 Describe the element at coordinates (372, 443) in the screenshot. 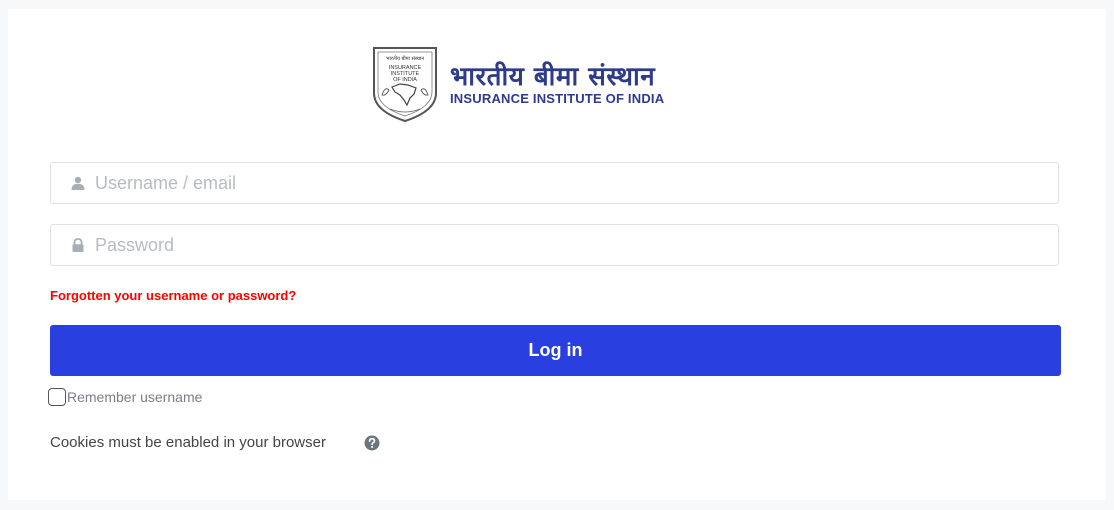

I see `question-circle-icon` at that location.